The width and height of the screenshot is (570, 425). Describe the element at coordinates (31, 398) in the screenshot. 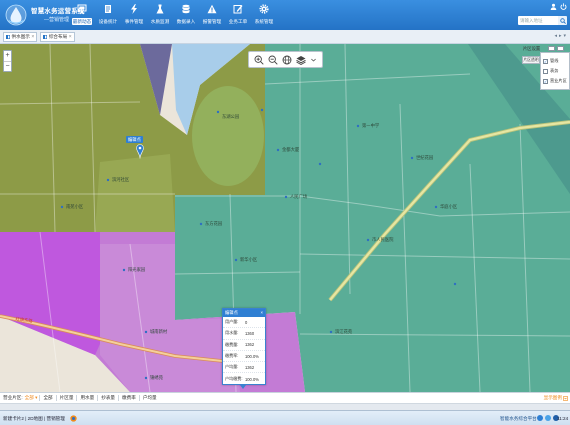

I see `filter-select: 全部 ▾` at that location.